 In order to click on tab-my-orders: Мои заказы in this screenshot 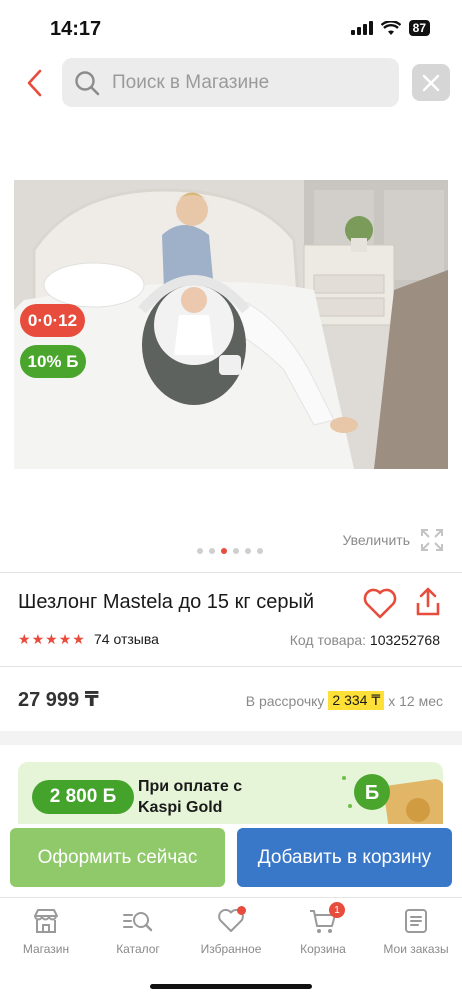, I will do `click(416, 931)`.